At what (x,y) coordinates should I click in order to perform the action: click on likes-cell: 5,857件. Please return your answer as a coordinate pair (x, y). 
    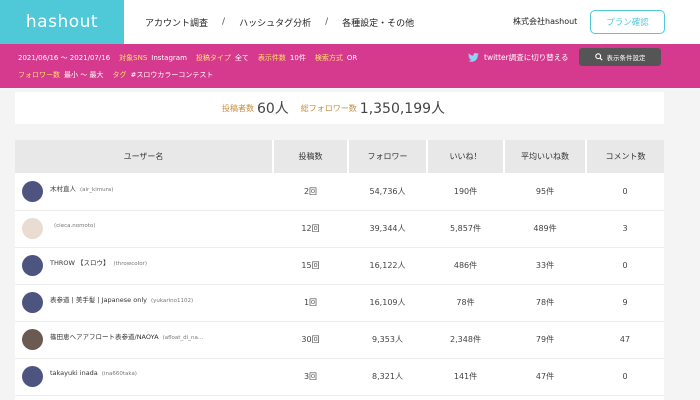
    Looking at the image, I should click on (465, 229).